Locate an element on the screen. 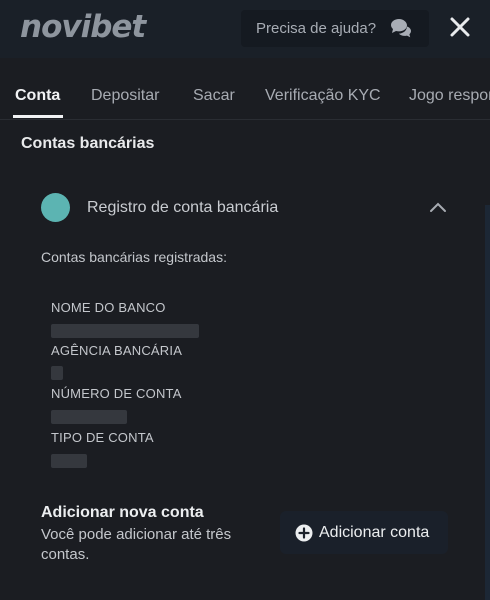  bank-status-dot is located at coordinates (55, 207).